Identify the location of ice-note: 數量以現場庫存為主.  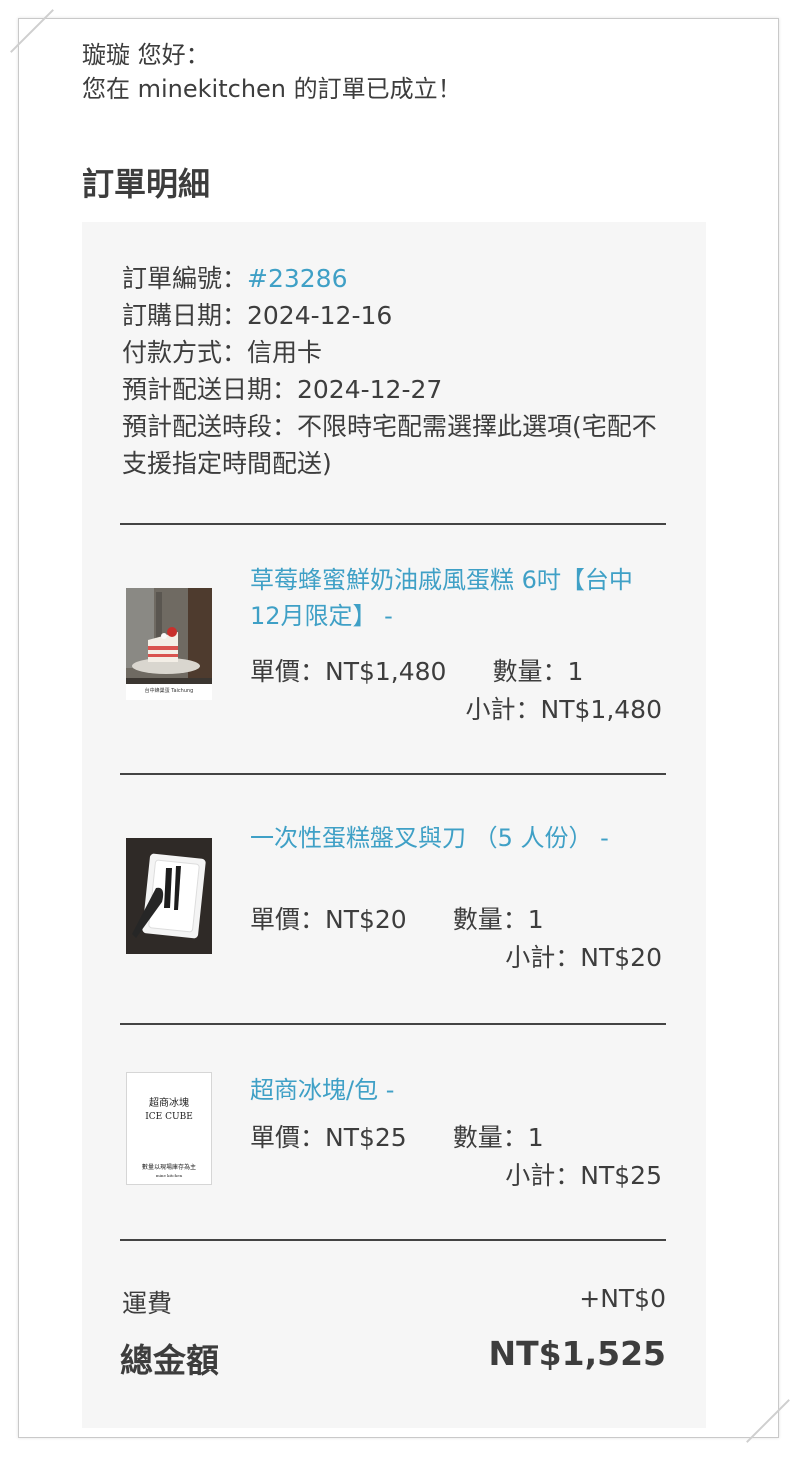
(168, 1167).